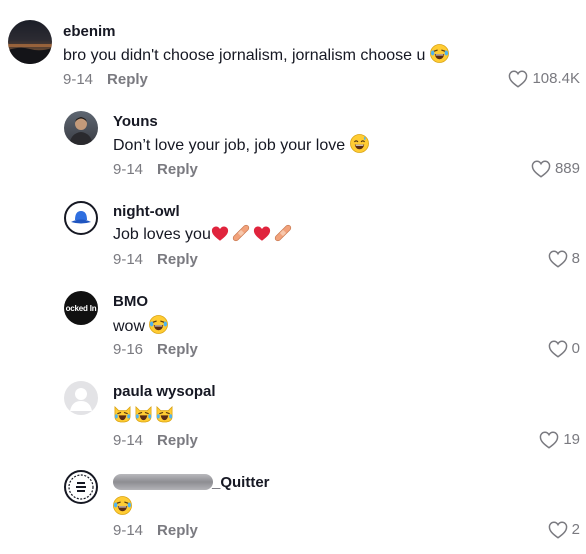 Image resolution: width=586 pixels, height=554 pixels. I want to click on username: ebenim, so click(89, 32).